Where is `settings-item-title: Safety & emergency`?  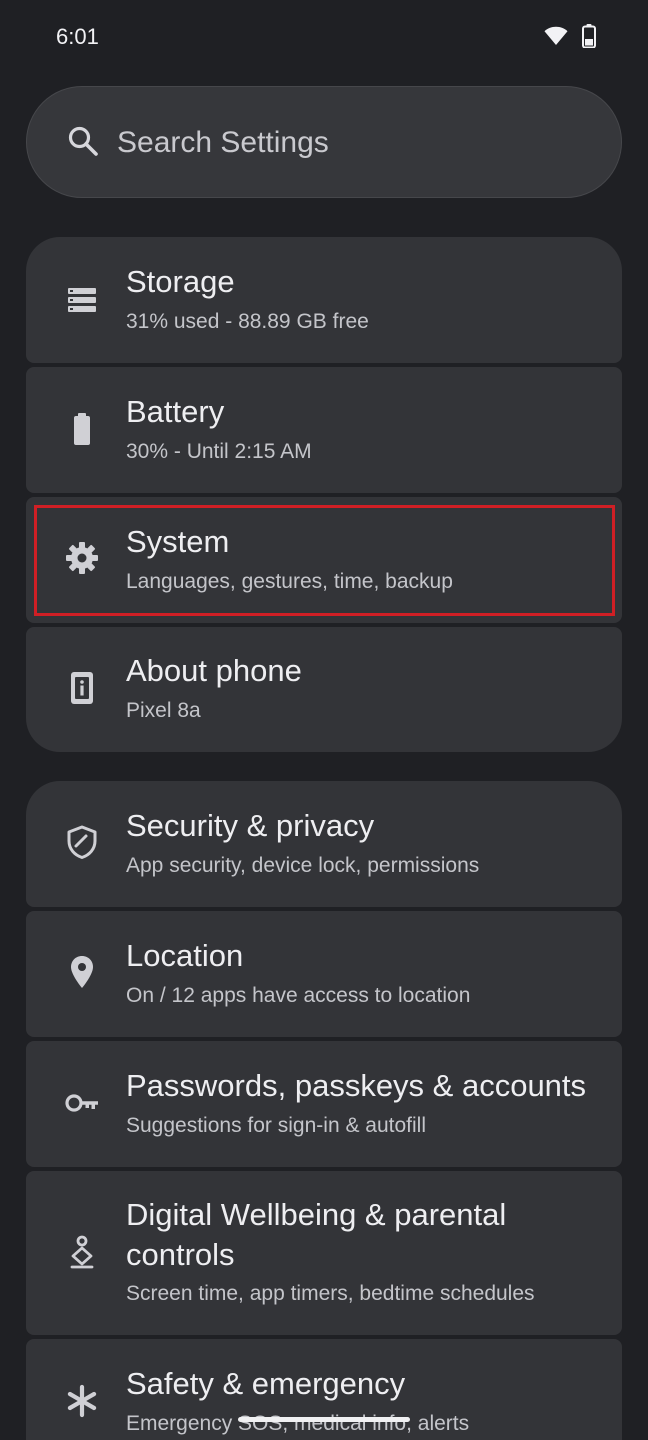
settings-item-title: Safety & emergency is located at coordinates (266, 1383).